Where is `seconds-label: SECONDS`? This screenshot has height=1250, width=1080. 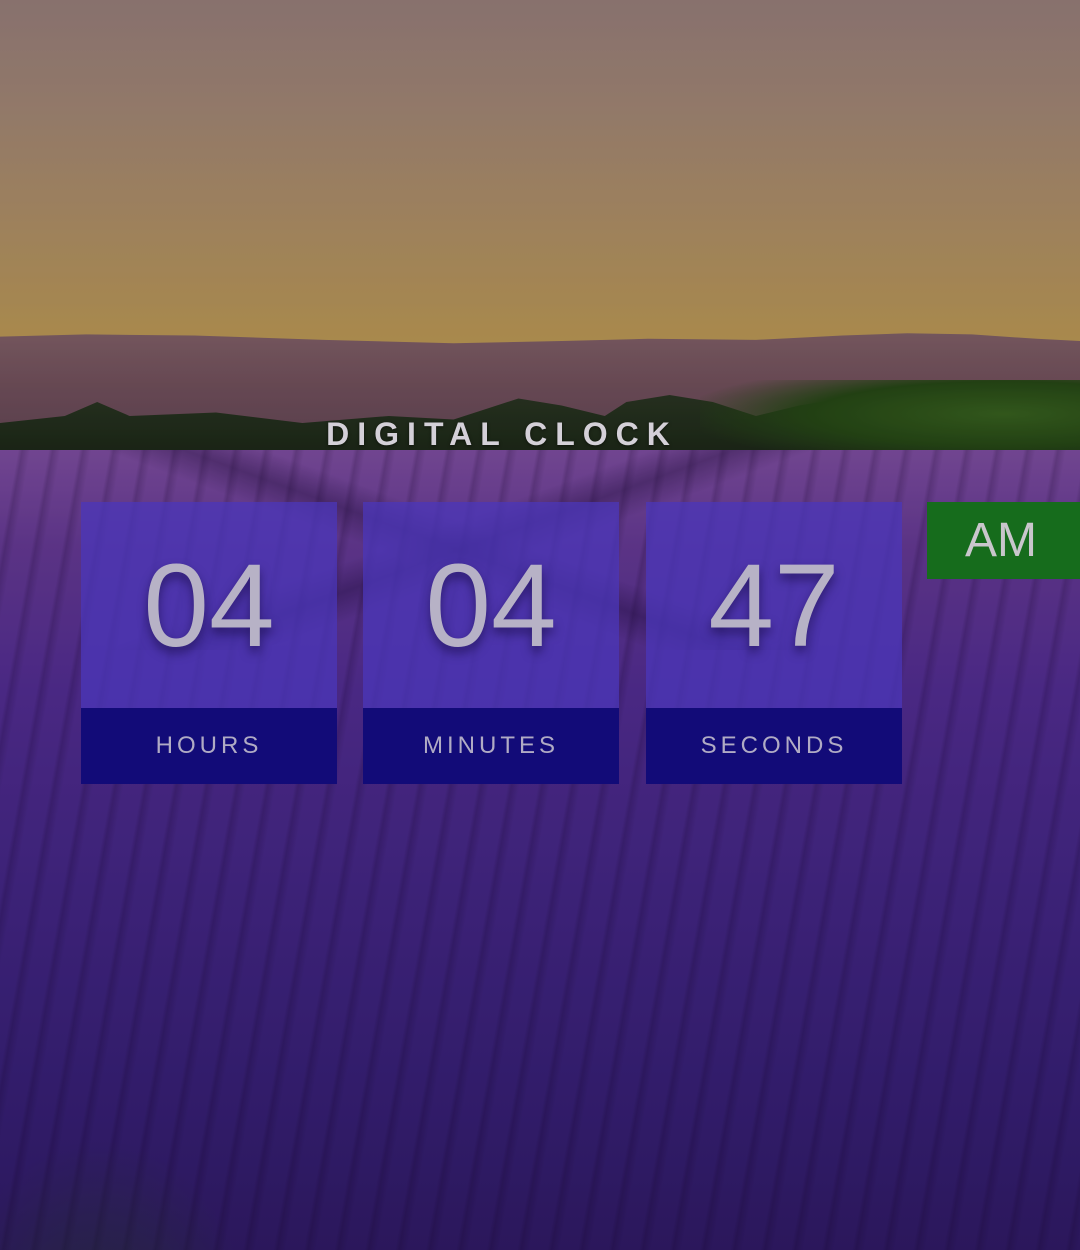 seconds-label: SECONDS is located at coordinates (774, 745).